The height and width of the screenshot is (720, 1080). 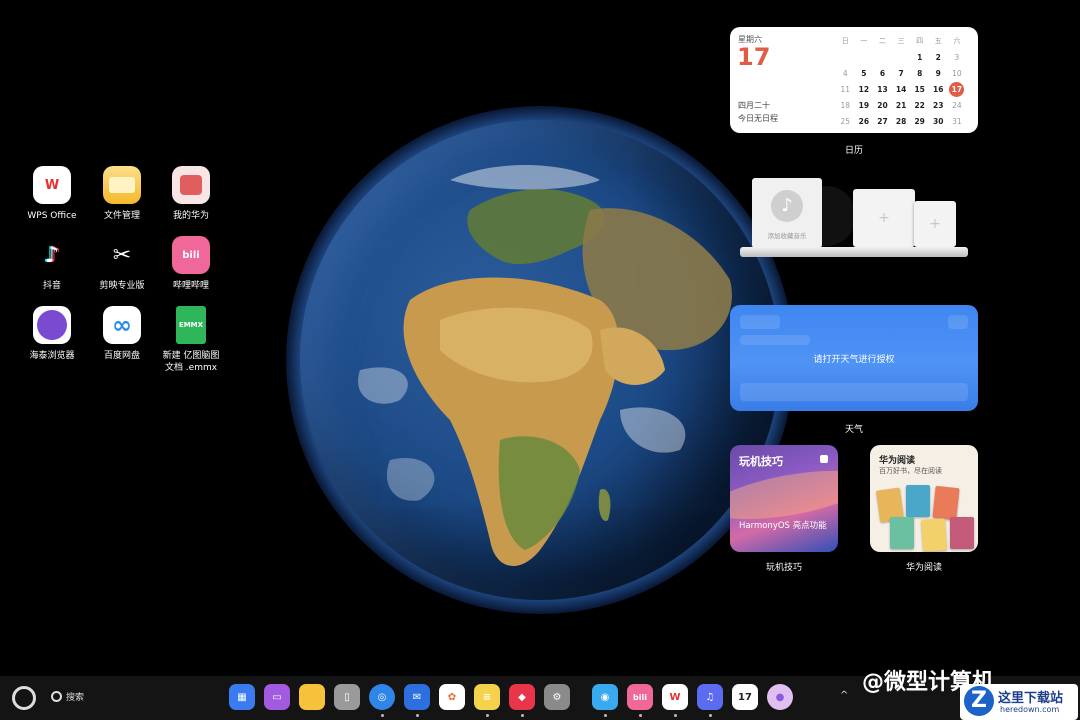 I want to click on desktop-icon-wps: W WPS Office, so click(x=52, y=194).